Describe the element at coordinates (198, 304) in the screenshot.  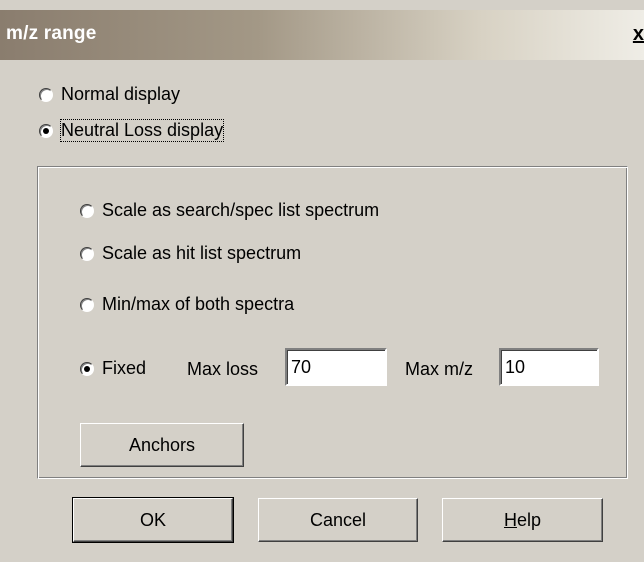
I see `radio-min-max-both-label: Min/max of both spectra` at that location.